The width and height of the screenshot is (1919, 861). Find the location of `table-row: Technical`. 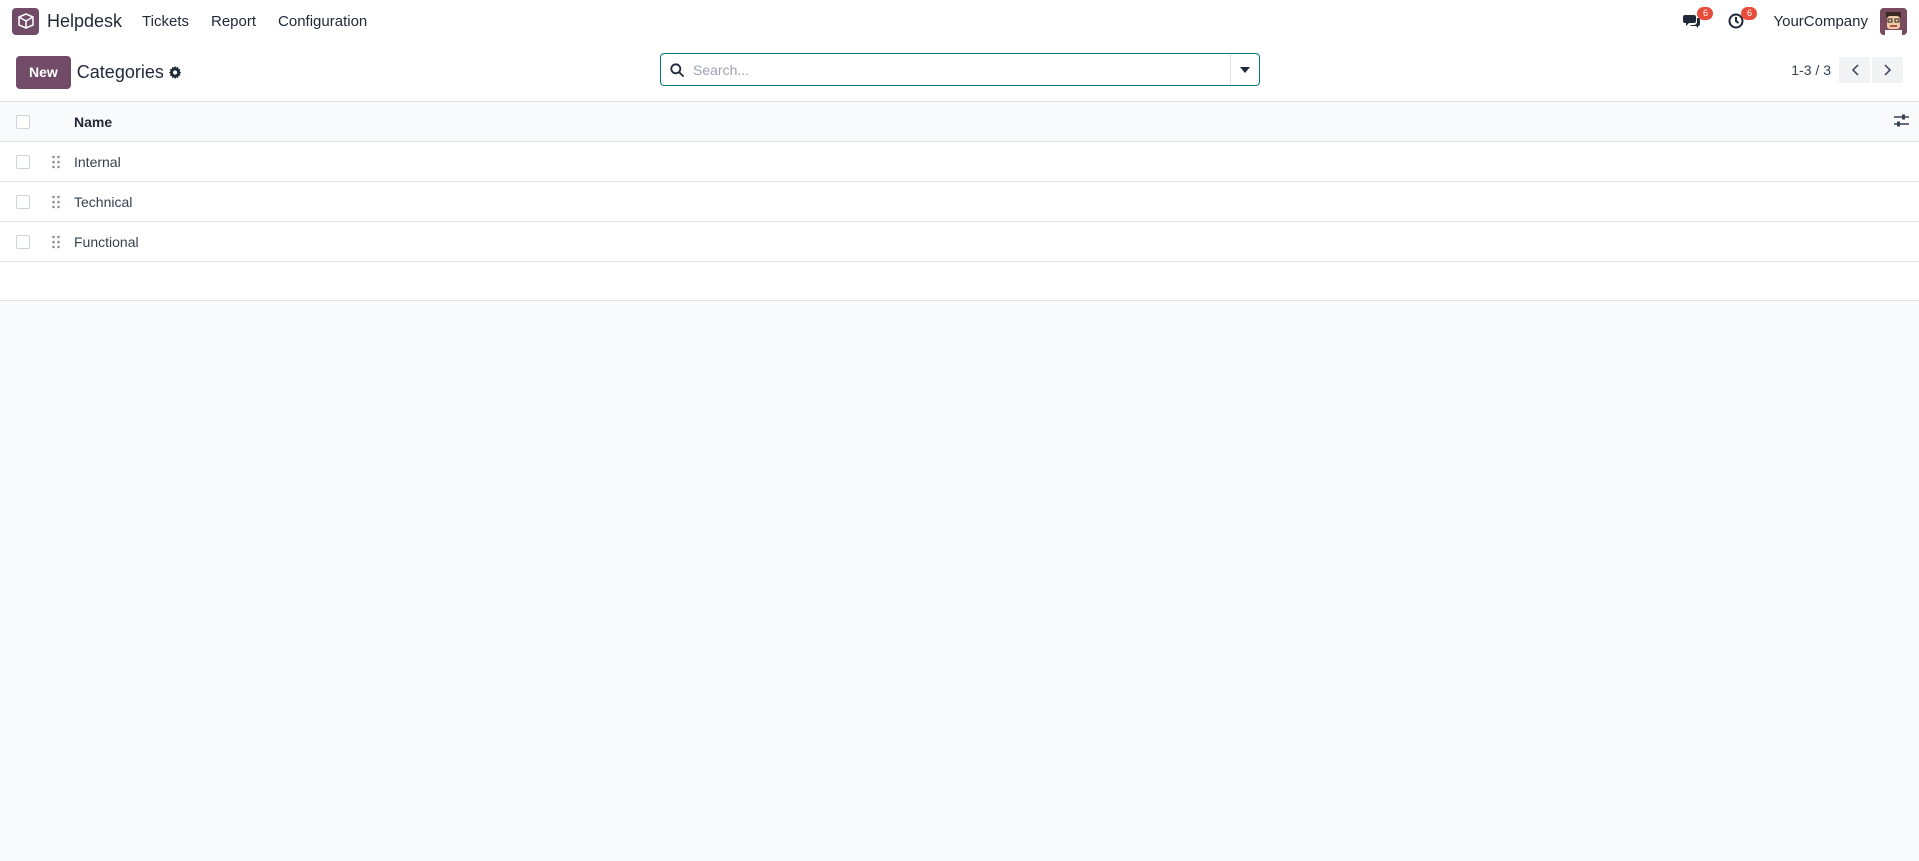

table-row: Technical is located at coordinates (959, 202).